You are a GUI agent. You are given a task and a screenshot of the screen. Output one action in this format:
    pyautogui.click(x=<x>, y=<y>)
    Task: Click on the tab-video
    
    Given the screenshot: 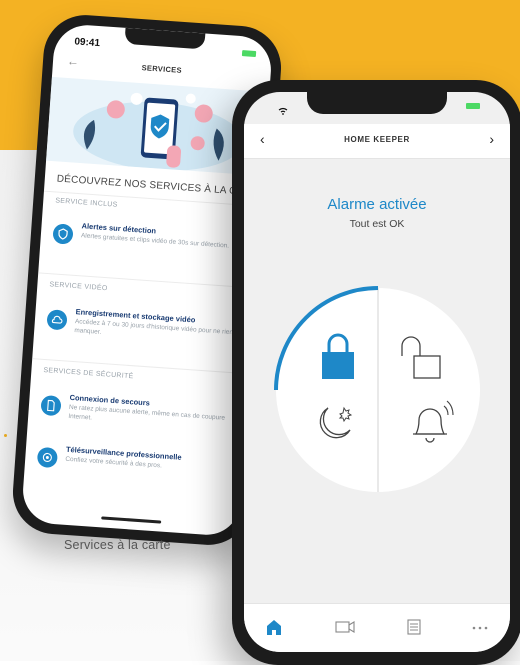 What is the action you would take?
    pyautogui.click(x=344, y=627)
    